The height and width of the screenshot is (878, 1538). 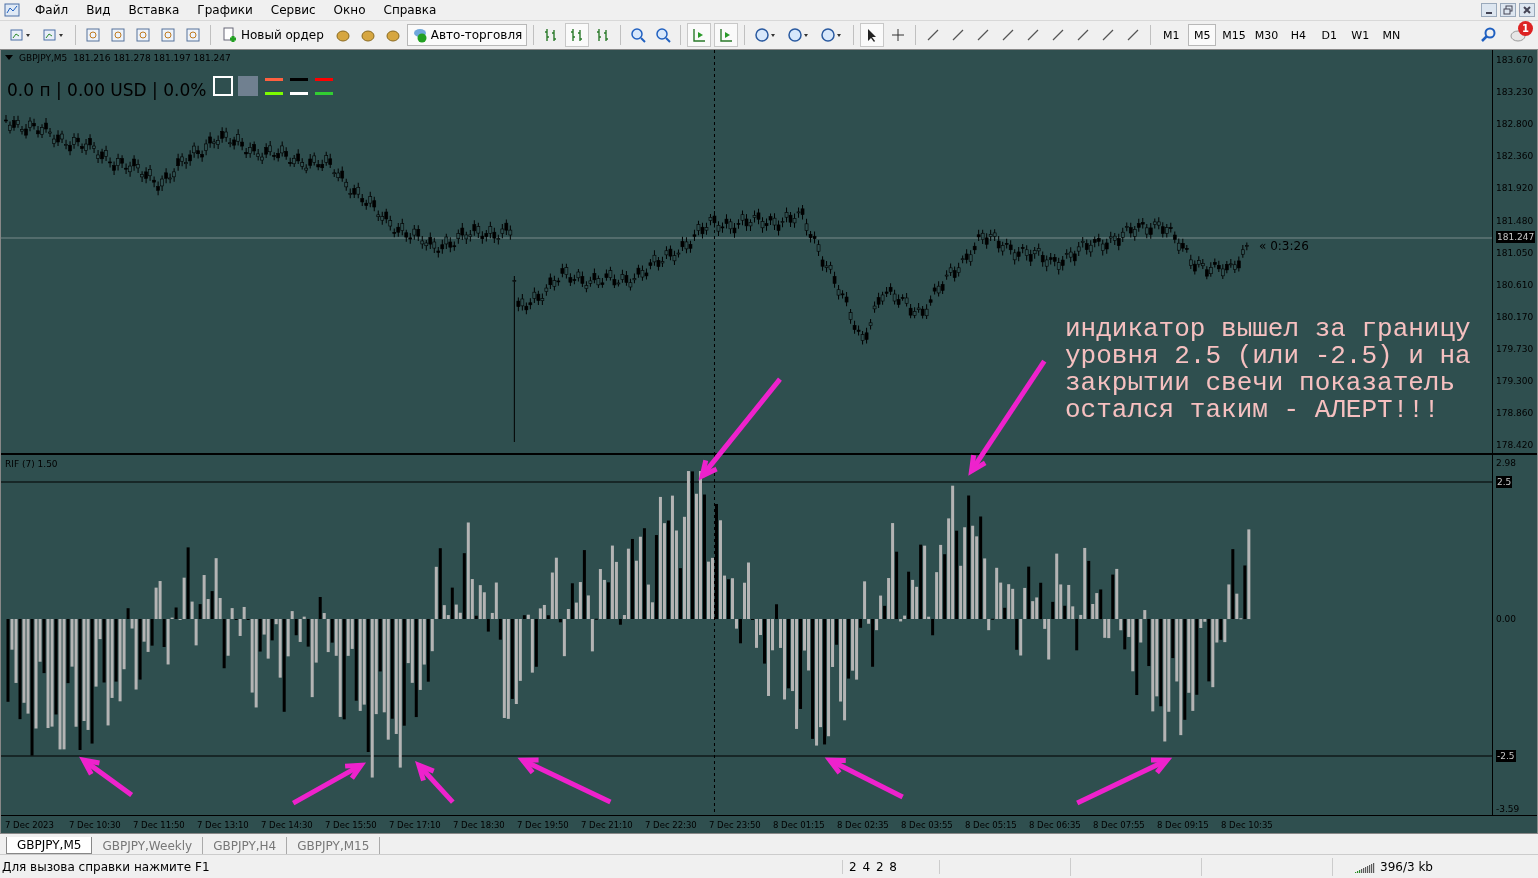 I want to click on annotation-text: индикатор вышел за границу уровня 2.5 (или -2.5) и на закрытии свечи показатель остался таким - АЛЕРТ!!!, so click(x=1268, y=370).